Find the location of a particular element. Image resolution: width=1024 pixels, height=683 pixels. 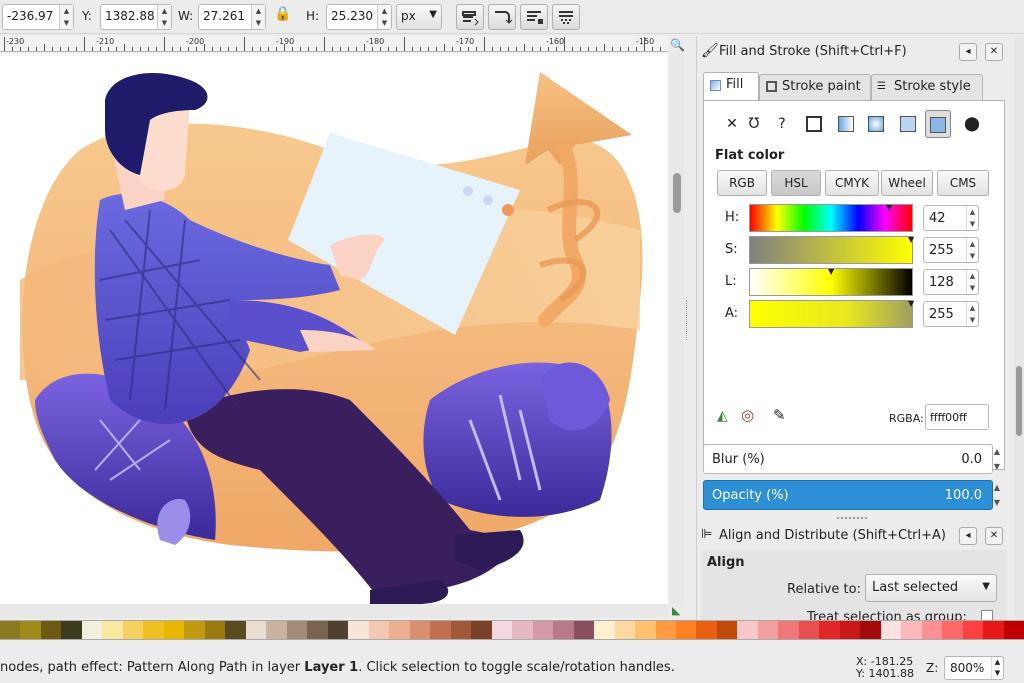

vertical-scrollbar is located at coordinates (677, 328).